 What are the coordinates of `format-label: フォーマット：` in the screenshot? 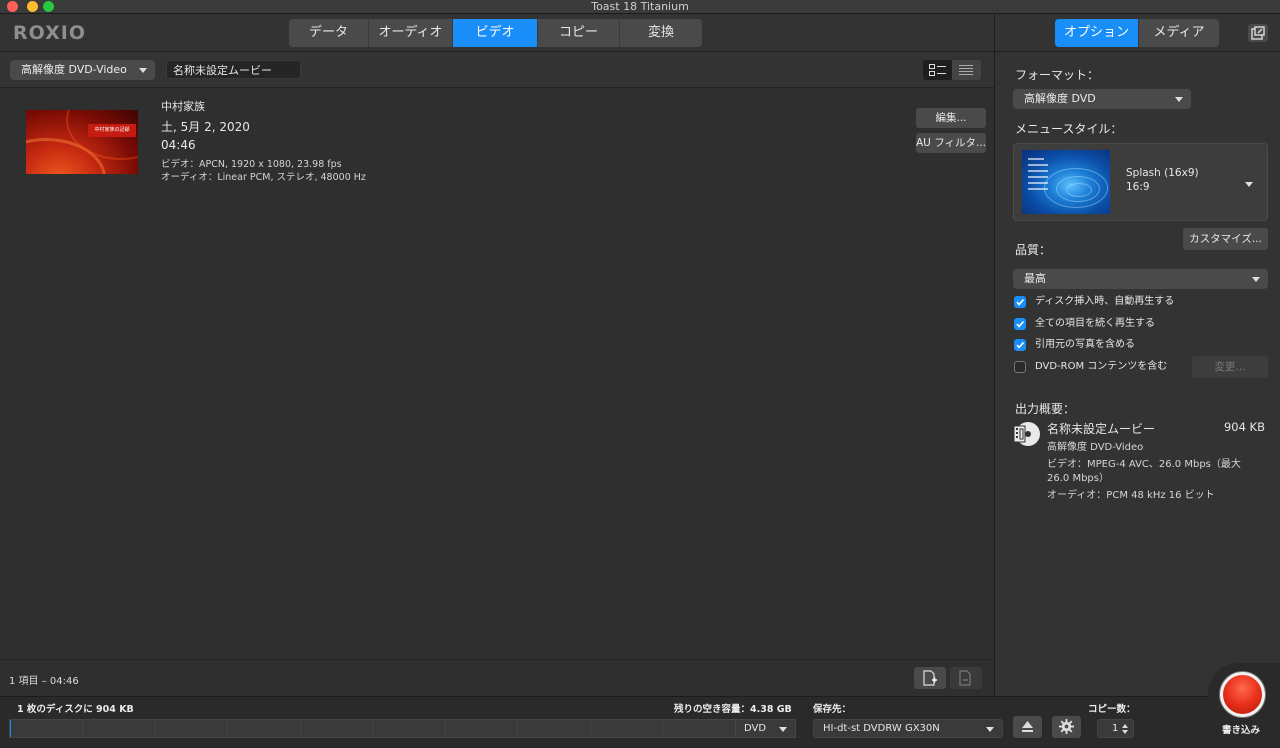 It's located at (1057, 75).